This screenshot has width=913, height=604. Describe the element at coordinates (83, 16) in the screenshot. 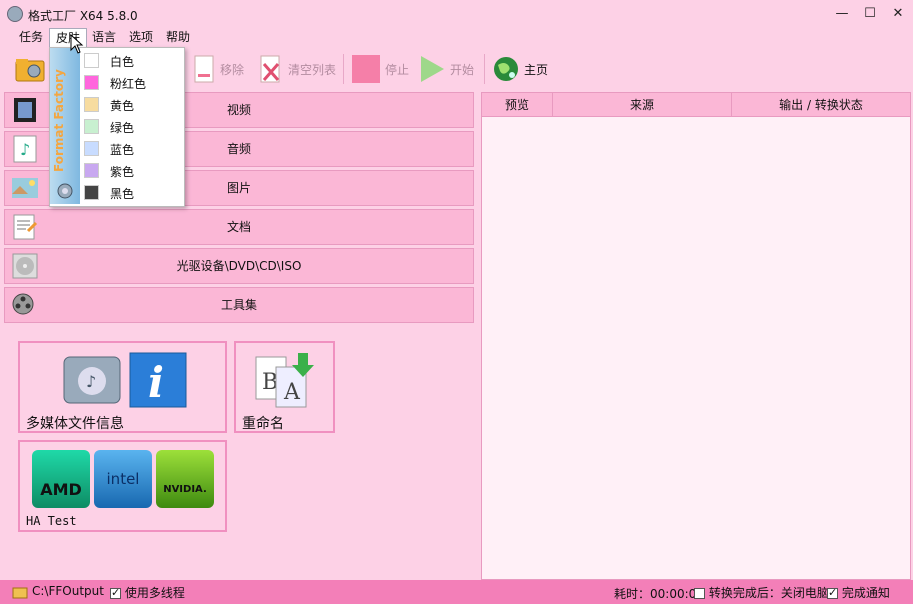

I see `window-title: 格式工厂 X64 5.8.0` at that location.